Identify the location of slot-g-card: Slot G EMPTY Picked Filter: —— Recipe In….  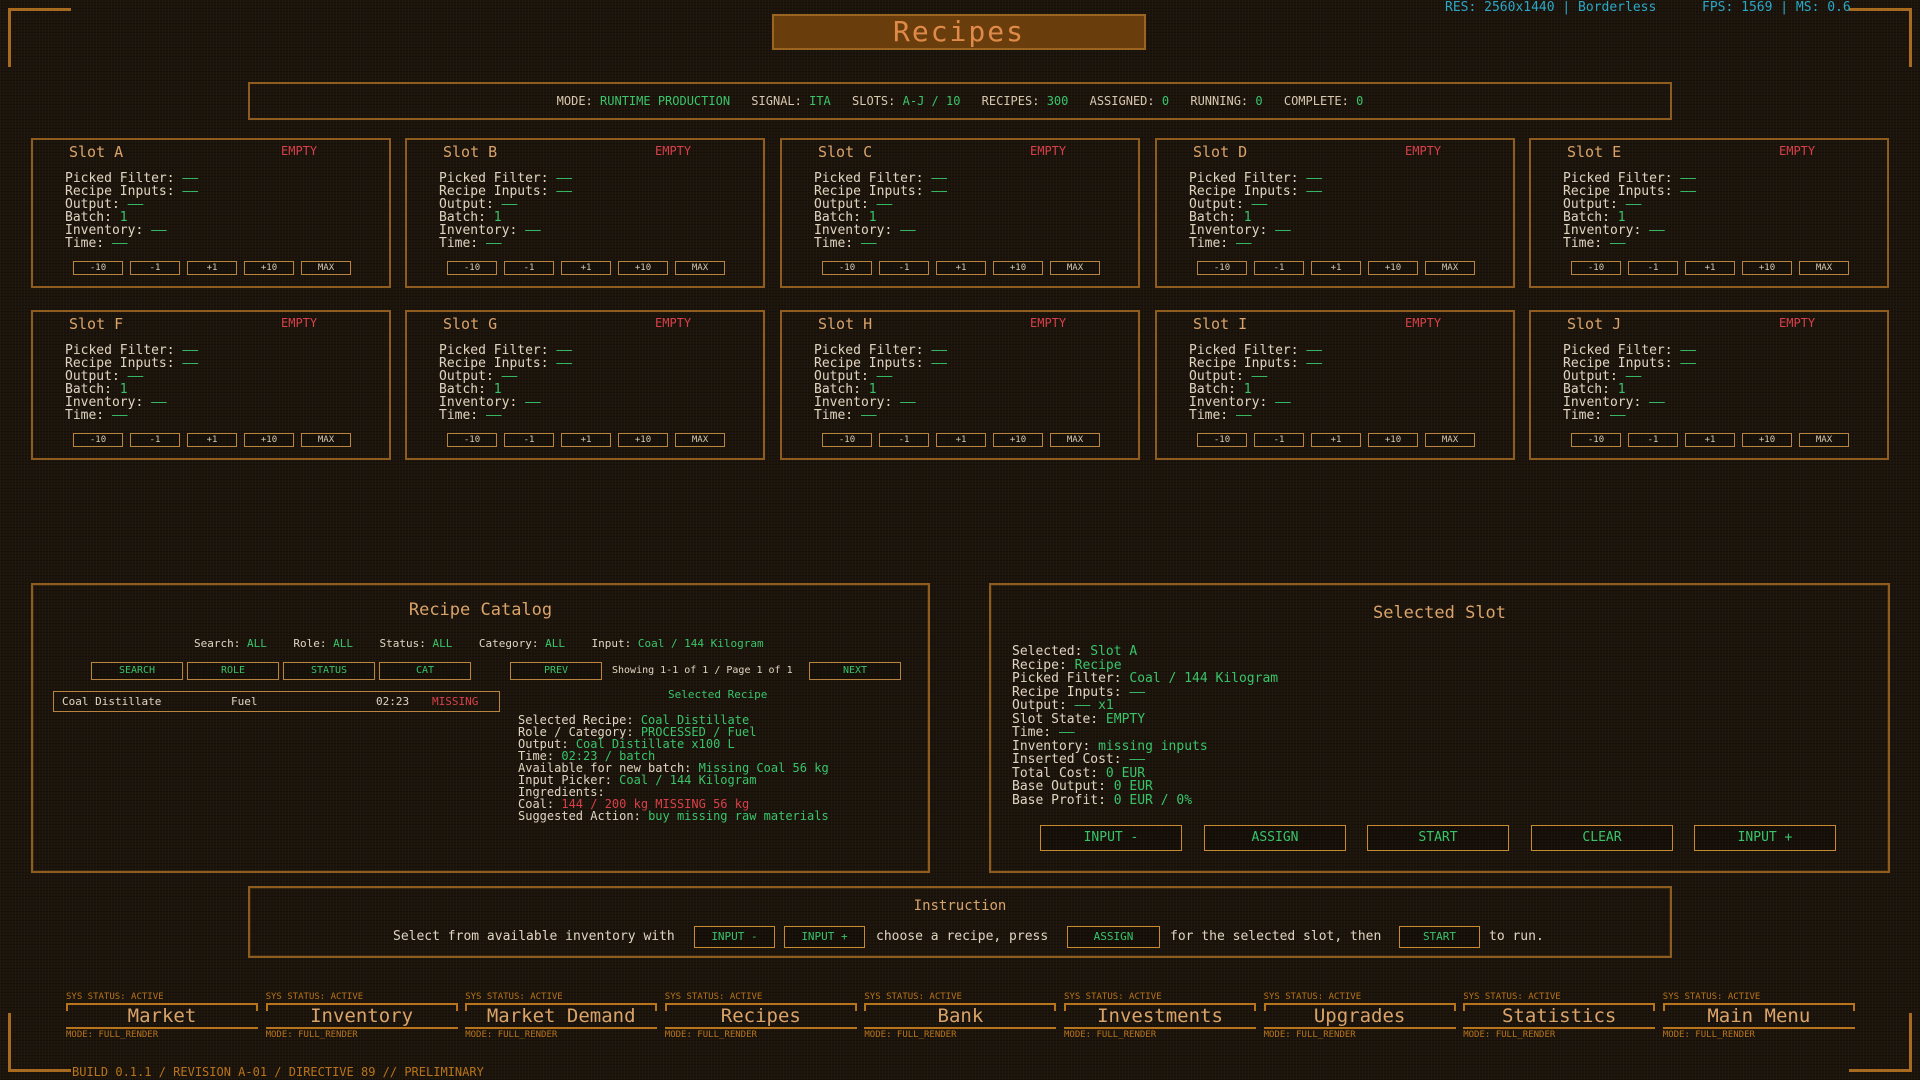
(585, 385).